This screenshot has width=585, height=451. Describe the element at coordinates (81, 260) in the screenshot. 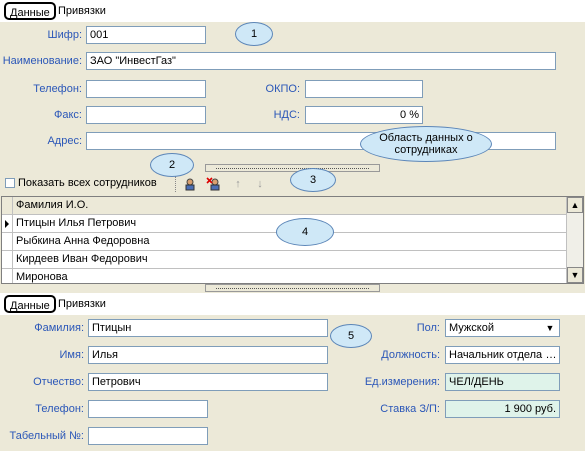

I see `row-name-cell: Кирдеев Иван Федорович` at that location.